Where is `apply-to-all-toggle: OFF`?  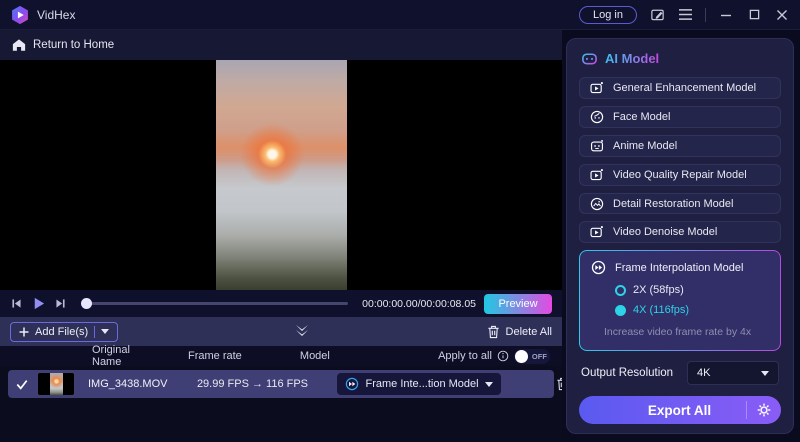
apply-to-all-toggle: OFF is located at coordinates (531, 356).